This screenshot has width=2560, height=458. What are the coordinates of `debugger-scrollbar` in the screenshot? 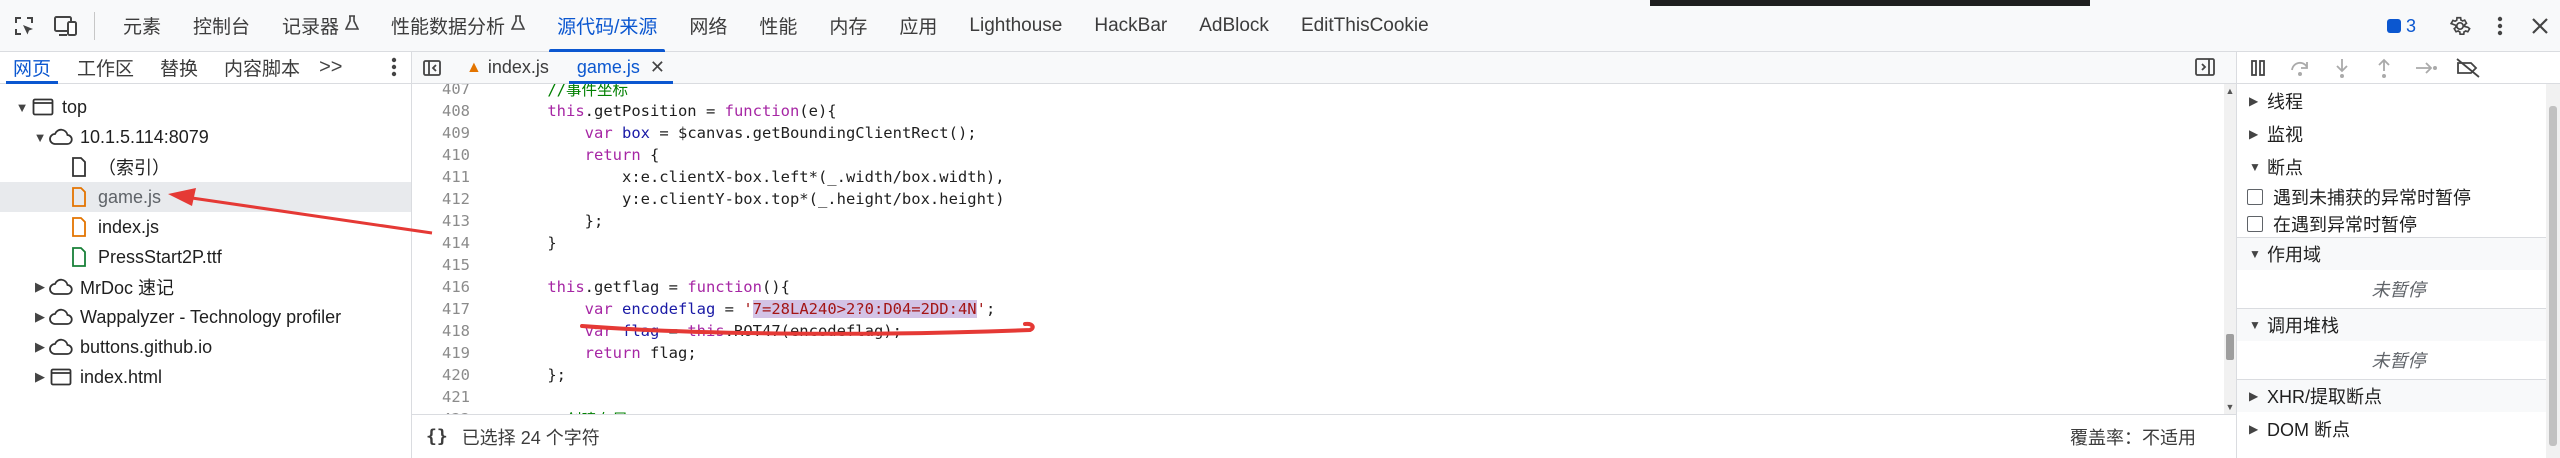 It's located at (2553, 271).